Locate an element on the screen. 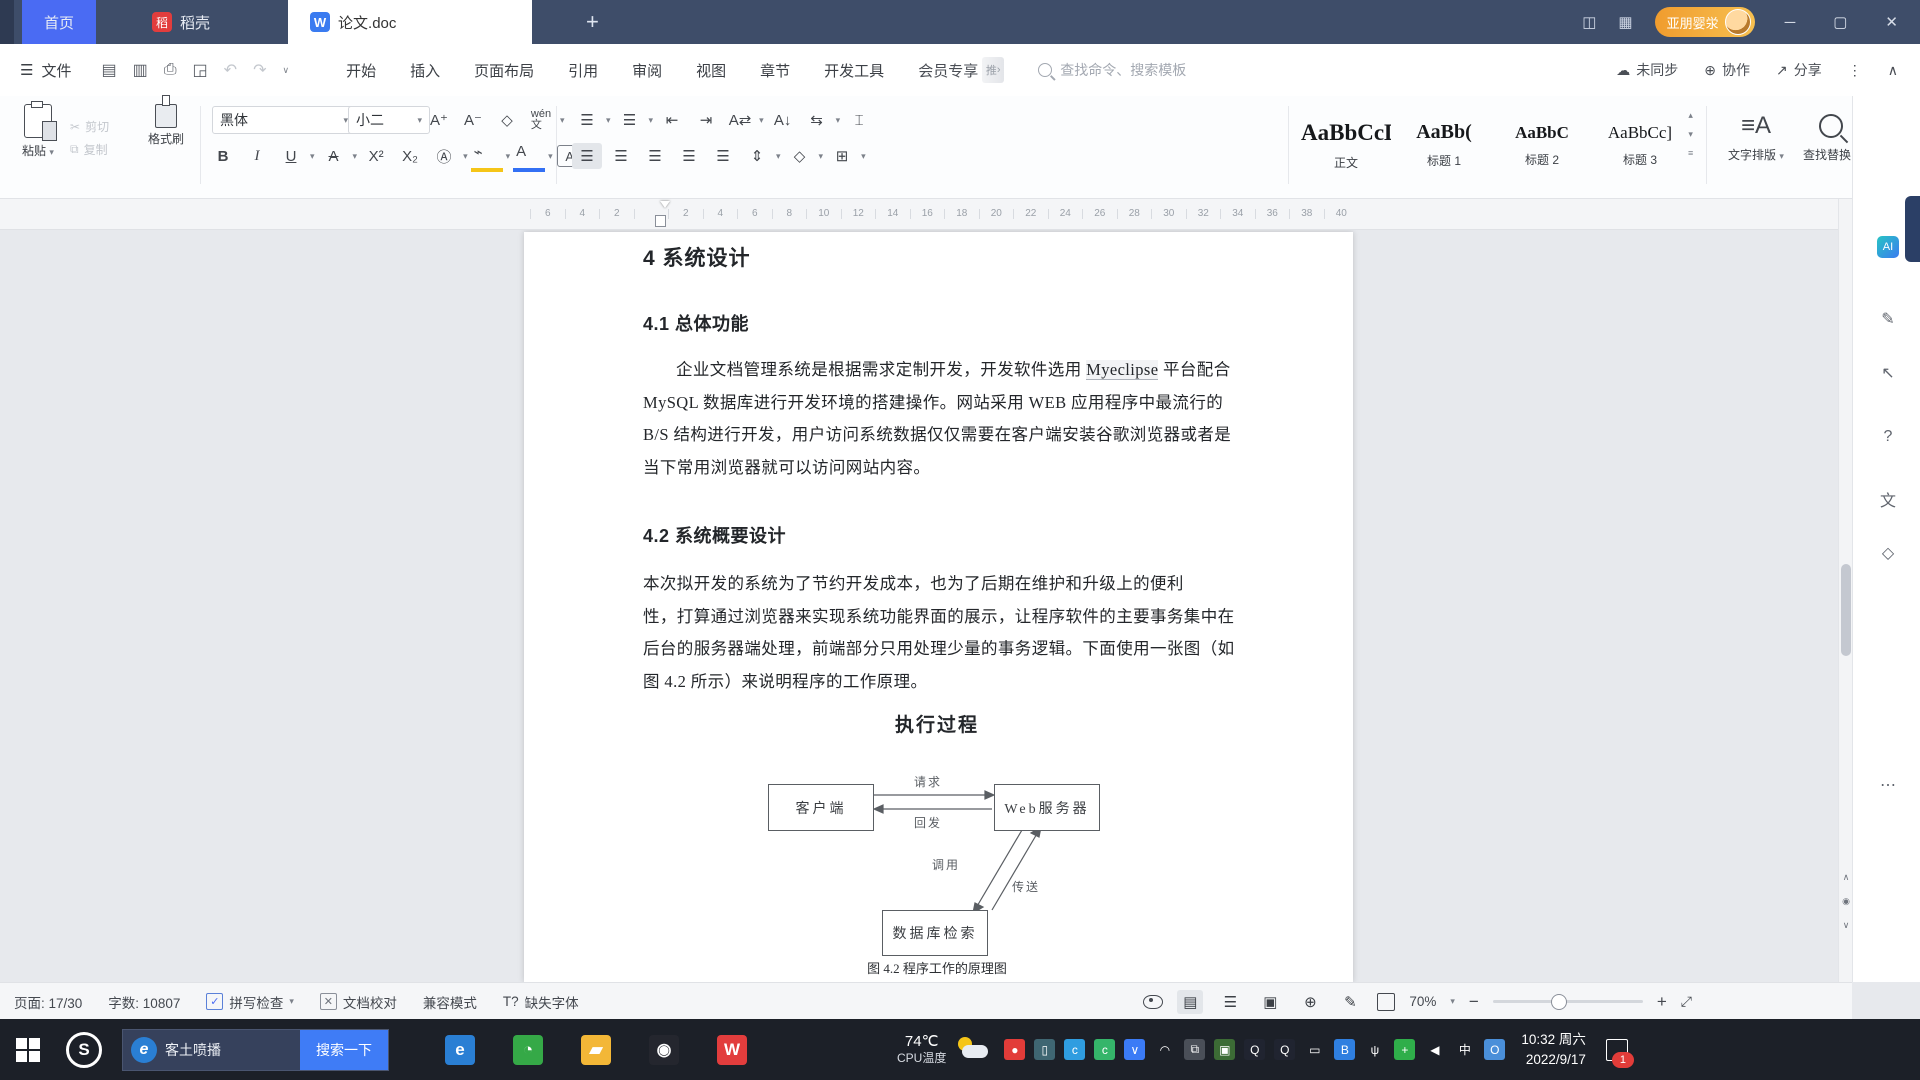  workspace-grid-icon: ▦ is located at coordinates (1625, 22).